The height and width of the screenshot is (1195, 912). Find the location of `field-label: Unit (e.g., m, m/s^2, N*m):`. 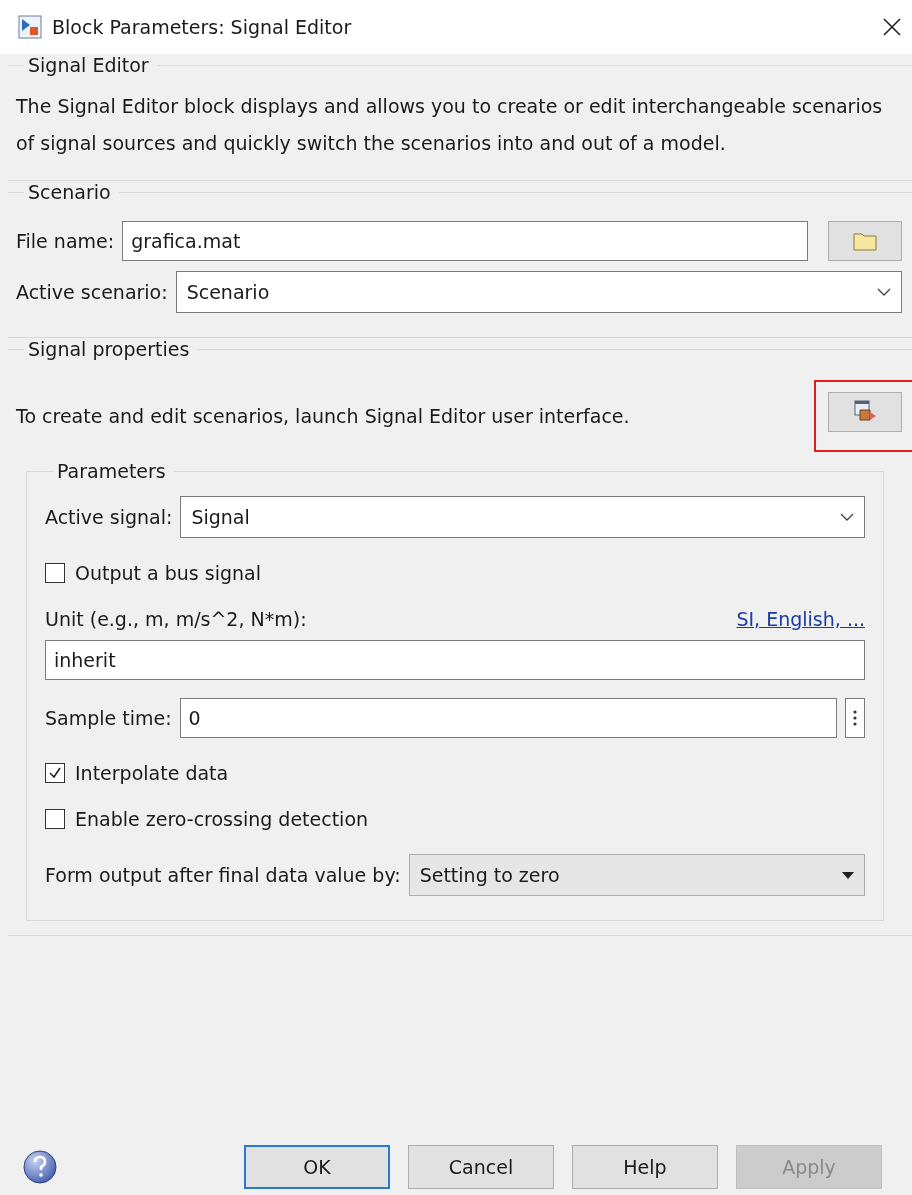

field-label: Unit (e.g., m, m/s^2, N*m): is located at coordinates (176, 619).